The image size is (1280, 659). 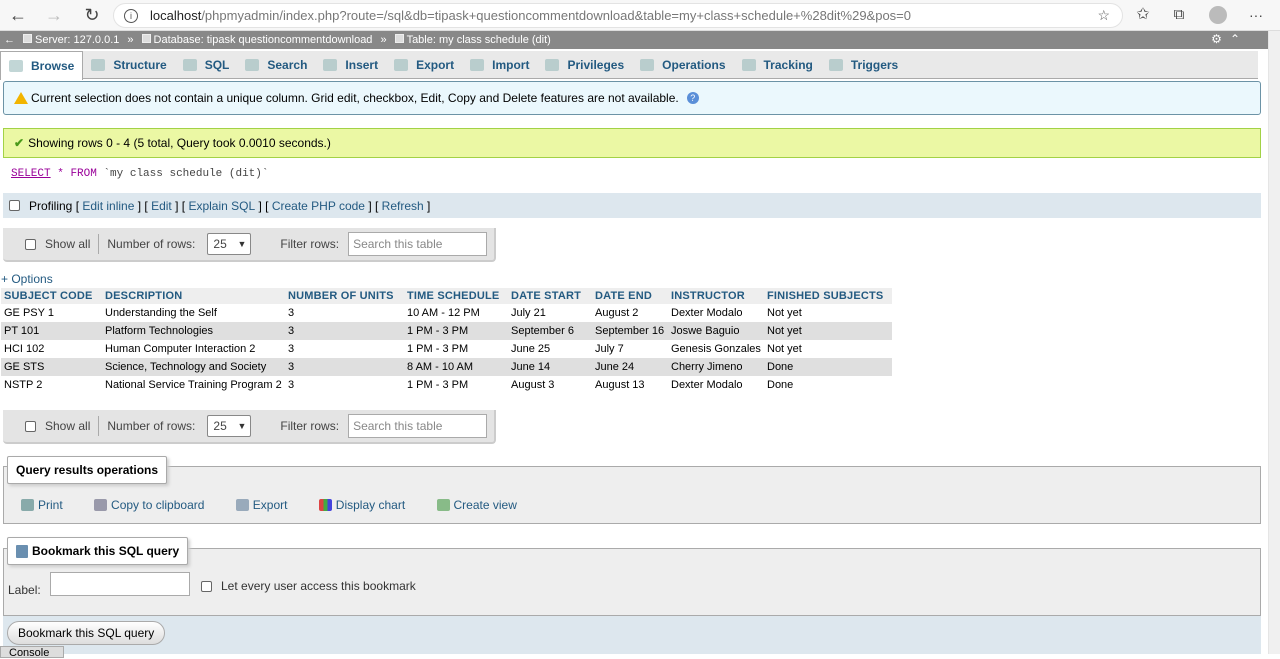 What do you see at coordinates (193, 367) in the screenshot?
I see `table-cell: Science, Technology and Society` at bounding box center [193, 367].